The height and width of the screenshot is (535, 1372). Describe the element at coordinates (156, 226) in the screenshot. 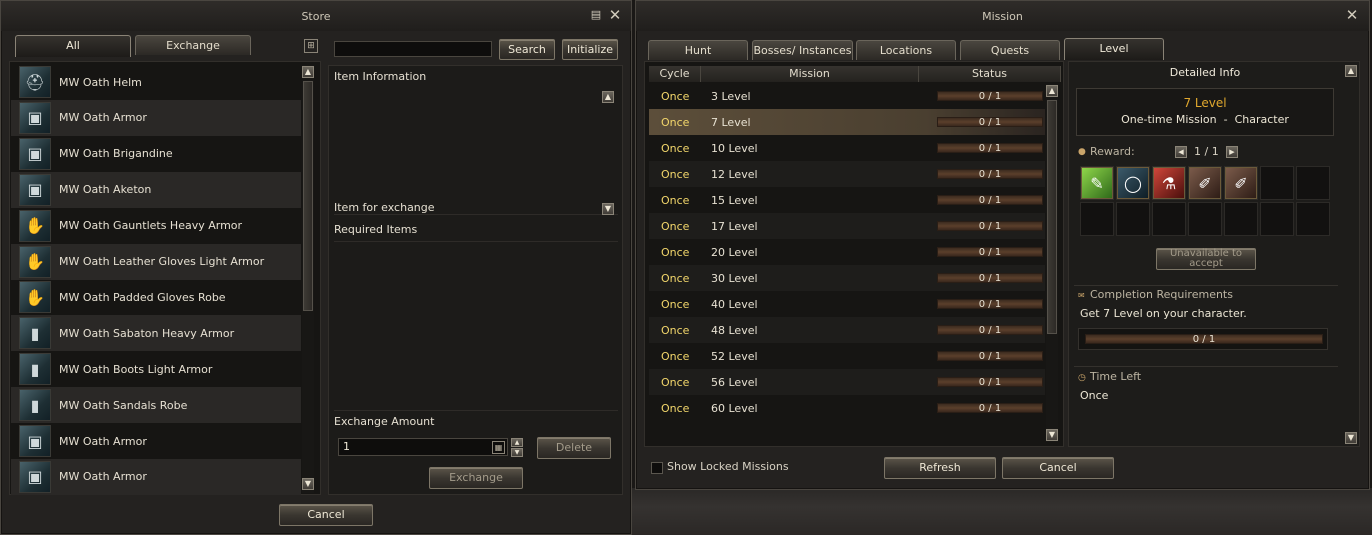

I see `store-item-row: ✋ MW Oath Gauntlets Heavy Armor` at that location.